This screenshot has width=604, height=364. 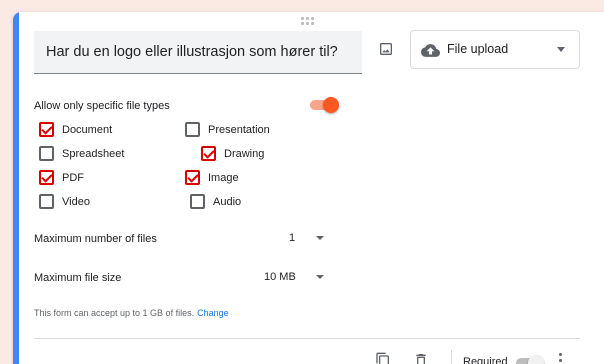 I want to click on active-card-indicator, so click(x=16, y=188).